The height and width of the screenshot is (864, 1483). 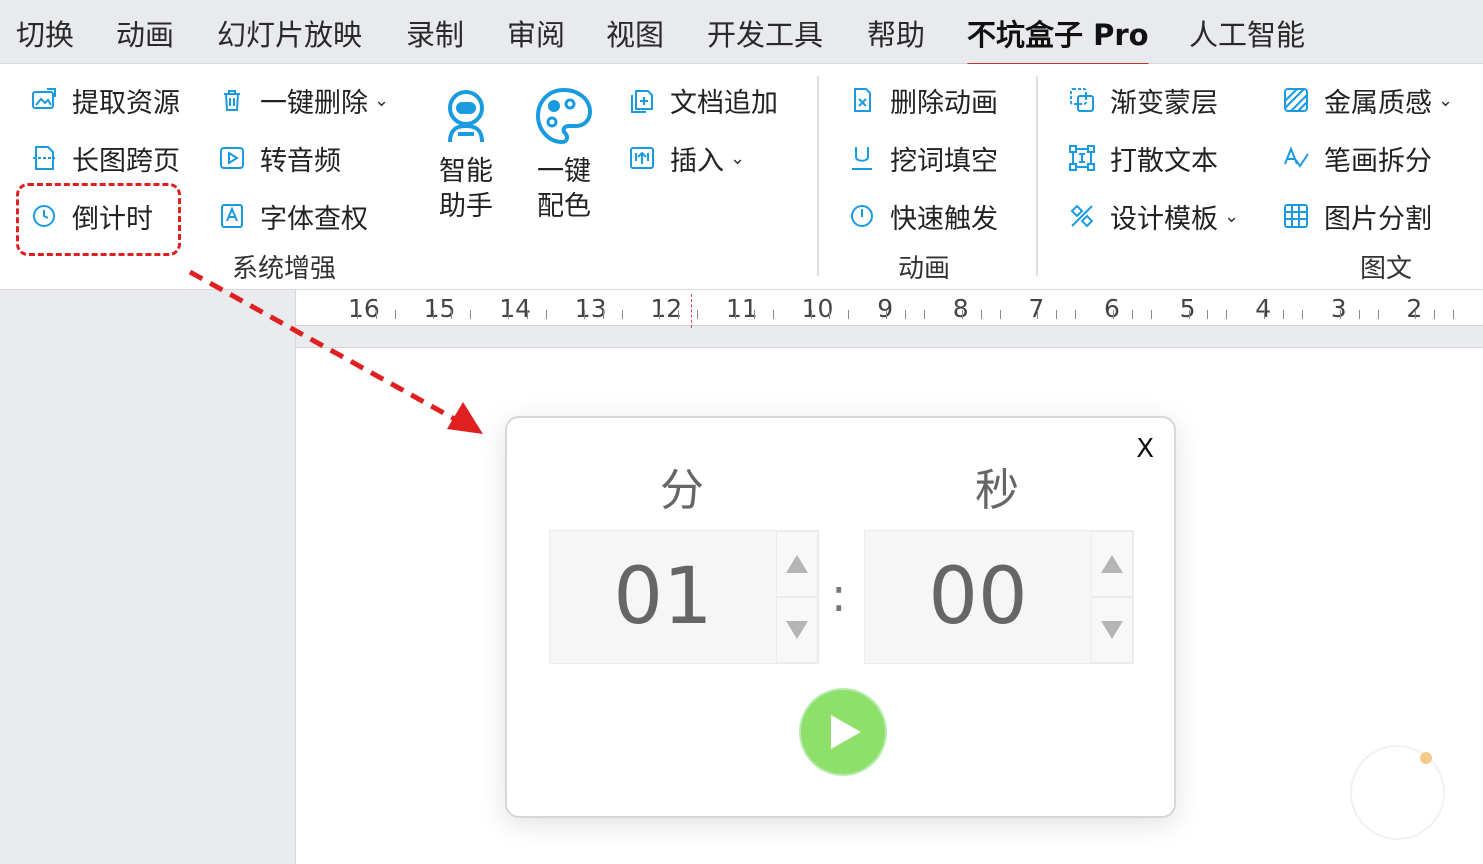 What do you see at coordinates (1296, 100) in the screenshot?
I see `metal-texture-icon` at bounding box center [1296, 100].